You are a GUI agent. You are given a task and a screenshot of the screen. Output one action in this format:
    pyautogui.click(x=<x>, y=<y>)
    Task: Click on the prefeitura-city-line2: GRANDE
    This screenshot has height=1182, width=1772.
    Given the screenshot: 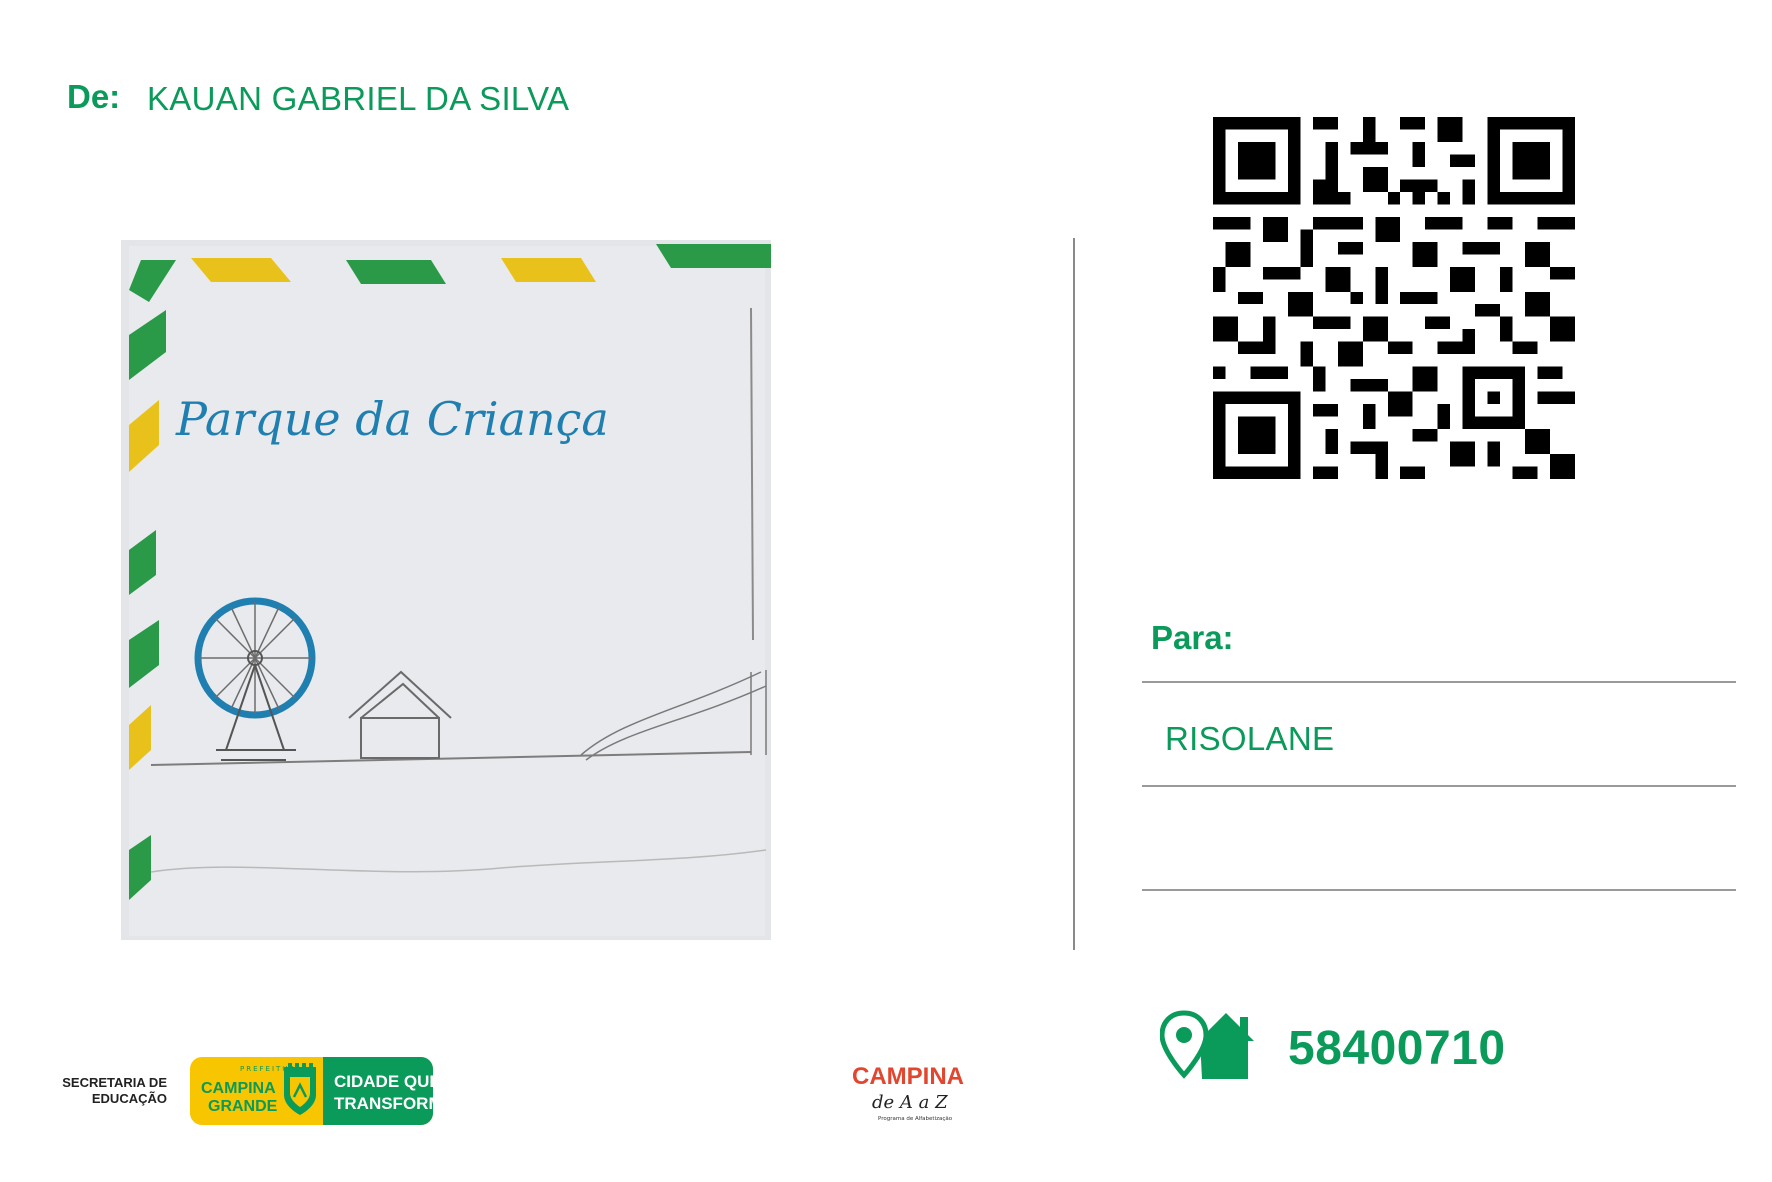 What is the action you would take?
    pyautogui.click(x=243, y=1106)
    